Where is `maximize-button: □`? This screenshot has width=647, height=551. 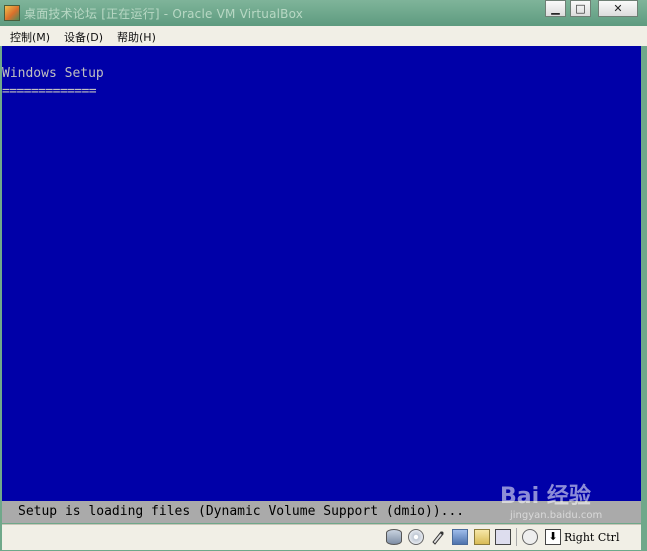
maximize-button: □ is located at coordinates (580, 8).